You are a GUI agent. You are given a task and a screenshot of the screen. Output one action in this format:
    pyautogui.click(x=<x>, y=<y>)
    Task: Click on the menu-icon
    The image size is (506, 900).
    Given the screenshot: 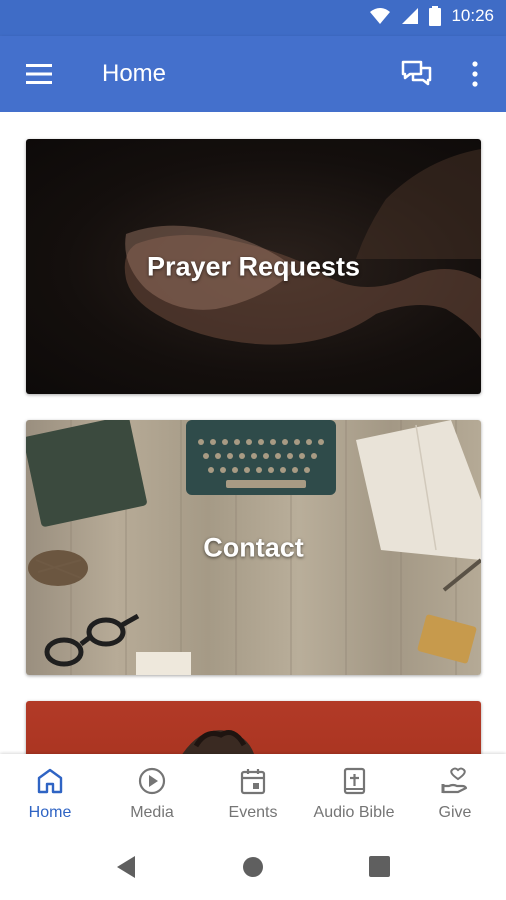 What is the action you would take?
    pyautogui.click(x=39, y=74)
    